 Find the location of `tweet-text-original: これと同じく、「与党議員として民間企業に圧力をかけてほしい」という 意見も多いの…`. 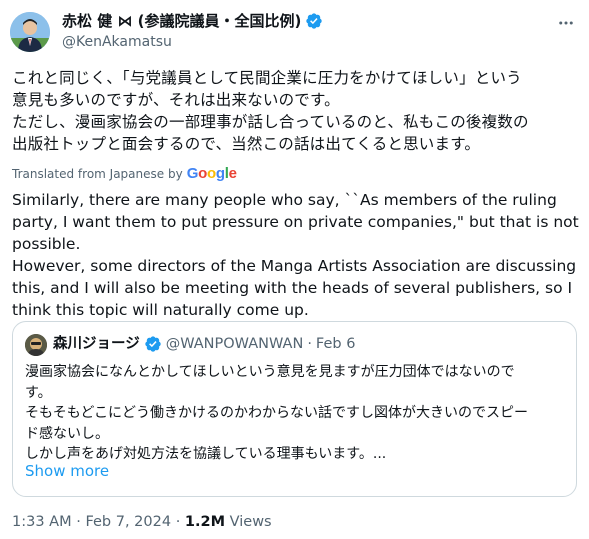

tweet-text-original: これと同じく、「与党議員として民間企業に圧力をかけてほしい」という 意見も多いの… is located at coordinates (270, 111).